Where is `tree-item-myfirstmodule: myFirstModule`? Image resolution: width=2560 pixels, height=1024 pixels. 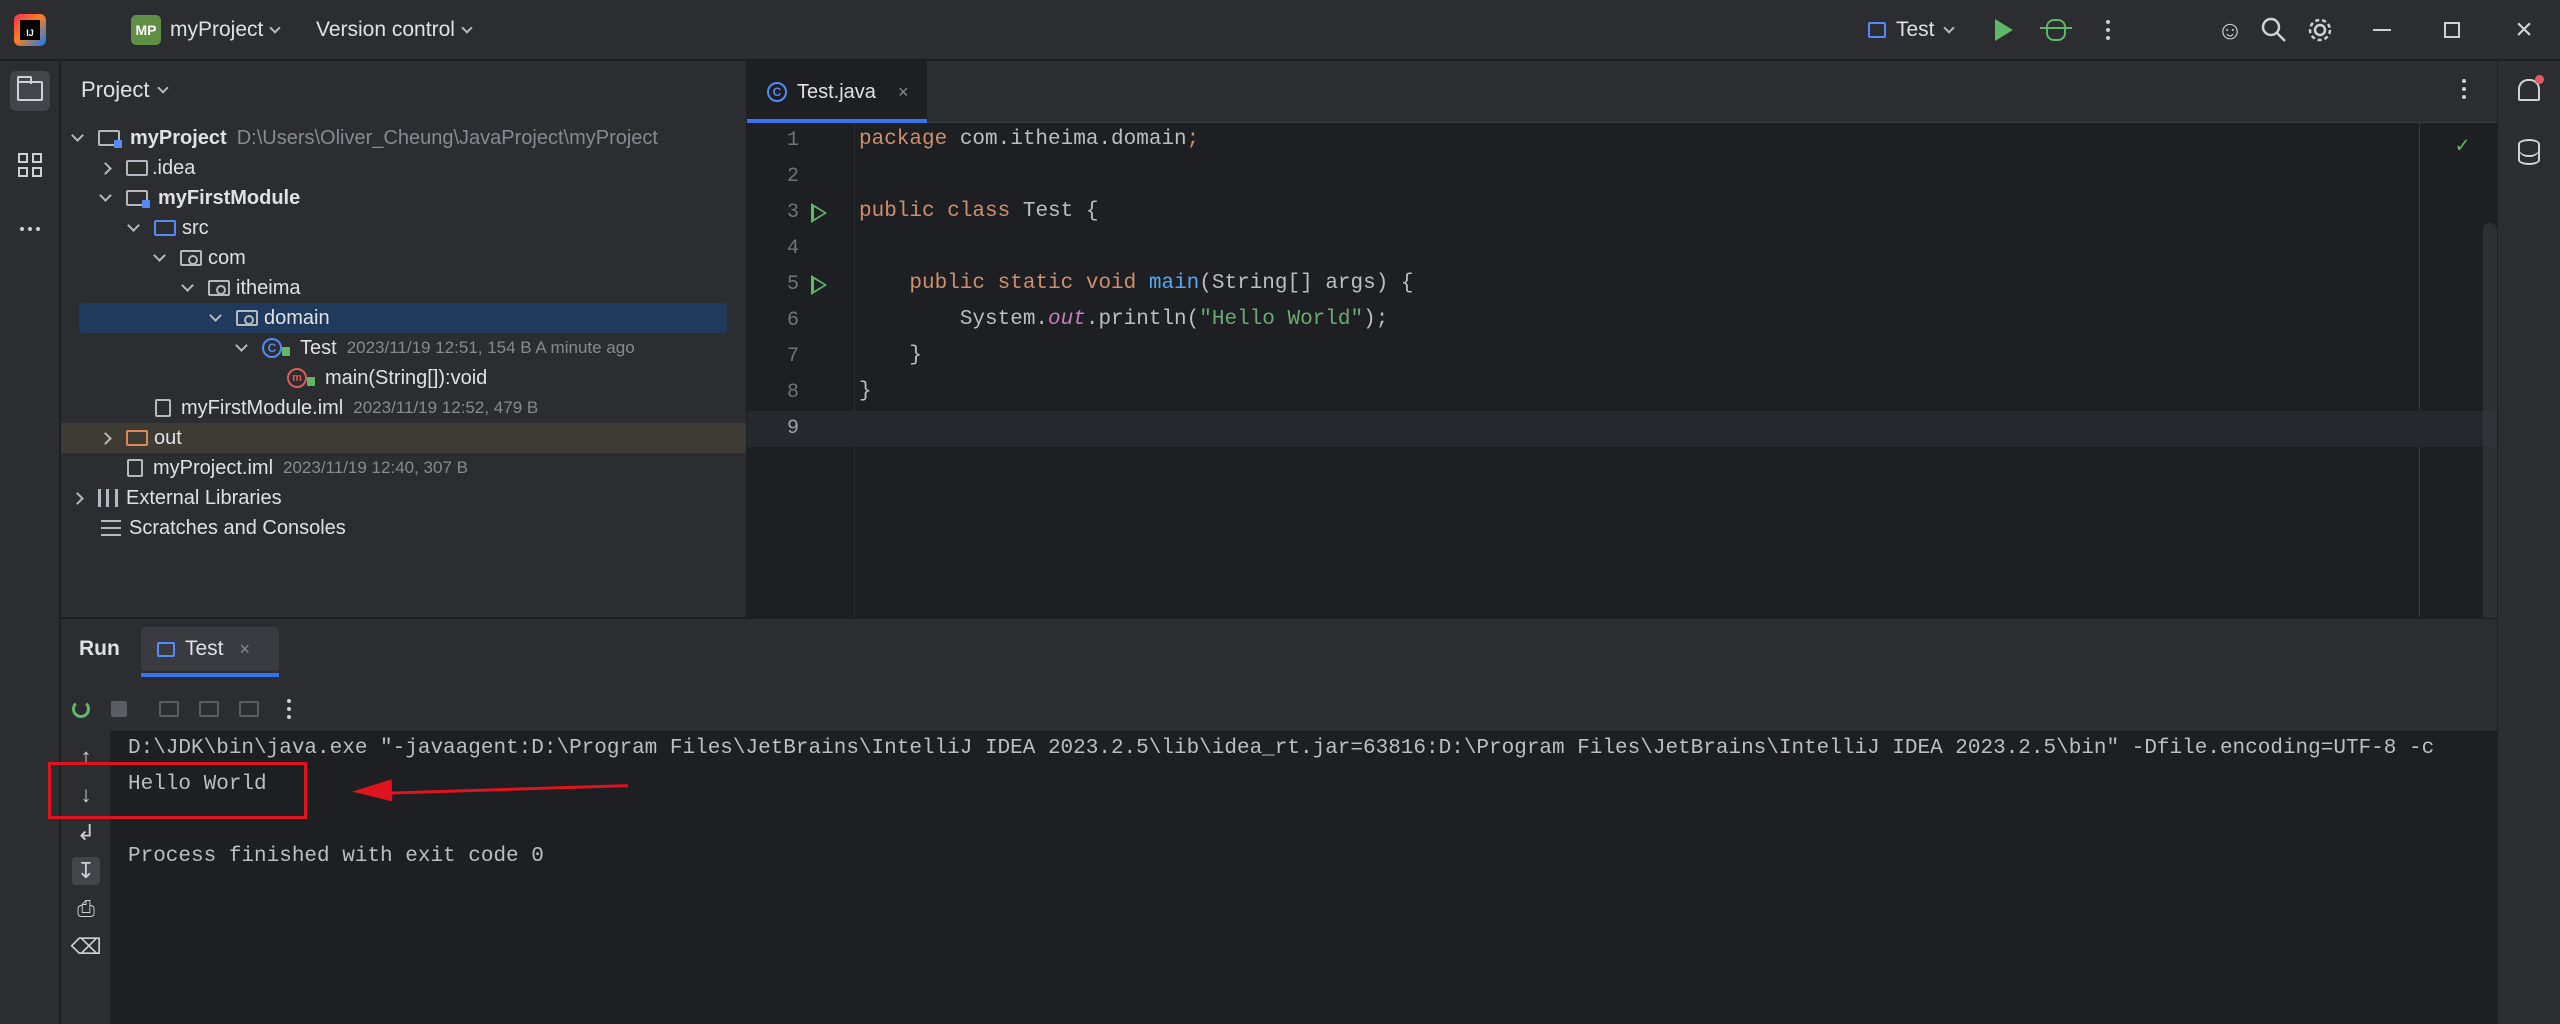 tree-item-myfirstmodule: myFirstModule is located at coordinates (403, 198).